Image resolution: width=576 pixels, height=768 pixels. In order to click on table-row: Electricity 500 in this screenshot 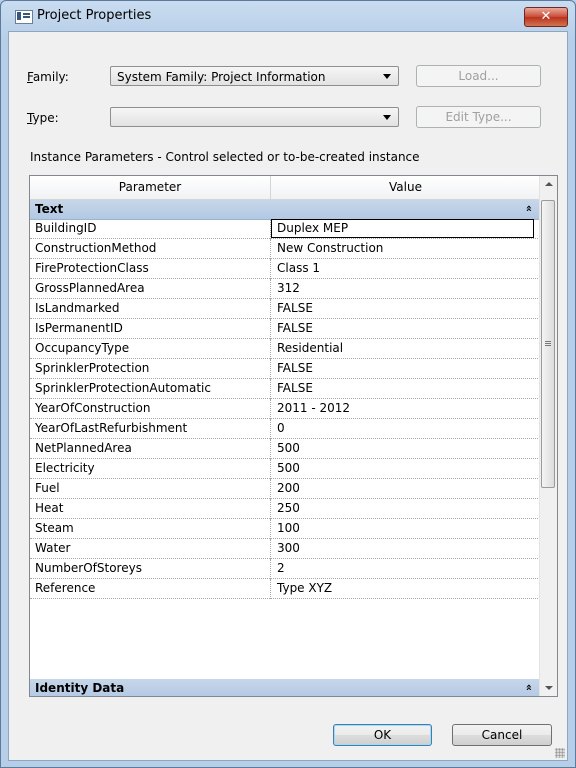, I will do `click(285, 469)`.